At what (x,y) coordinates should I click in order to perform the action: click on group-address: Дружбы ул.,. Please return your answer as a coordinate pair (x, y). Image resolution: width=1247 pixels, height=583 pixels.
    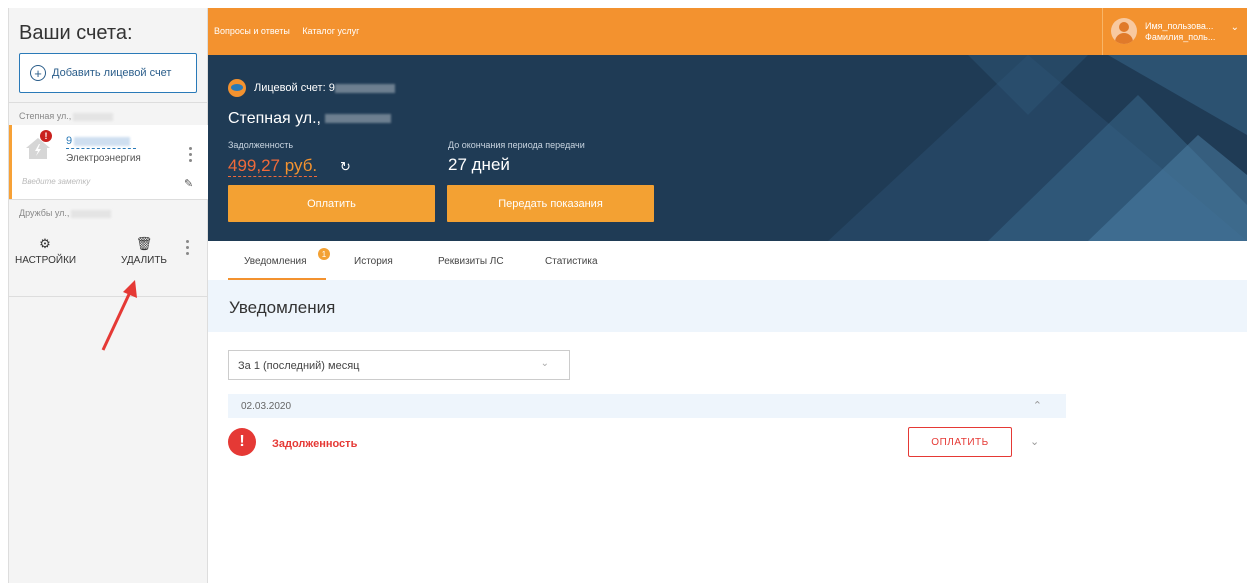
    Looking at the image, I should click on (65, 213).